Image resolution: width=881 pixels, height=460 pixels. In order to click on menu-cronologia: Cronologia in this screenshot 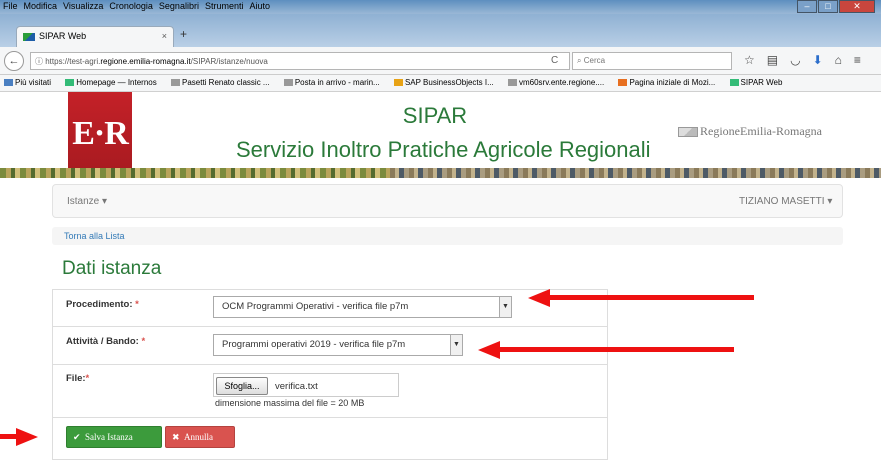, I will do `click(131, 6)`.